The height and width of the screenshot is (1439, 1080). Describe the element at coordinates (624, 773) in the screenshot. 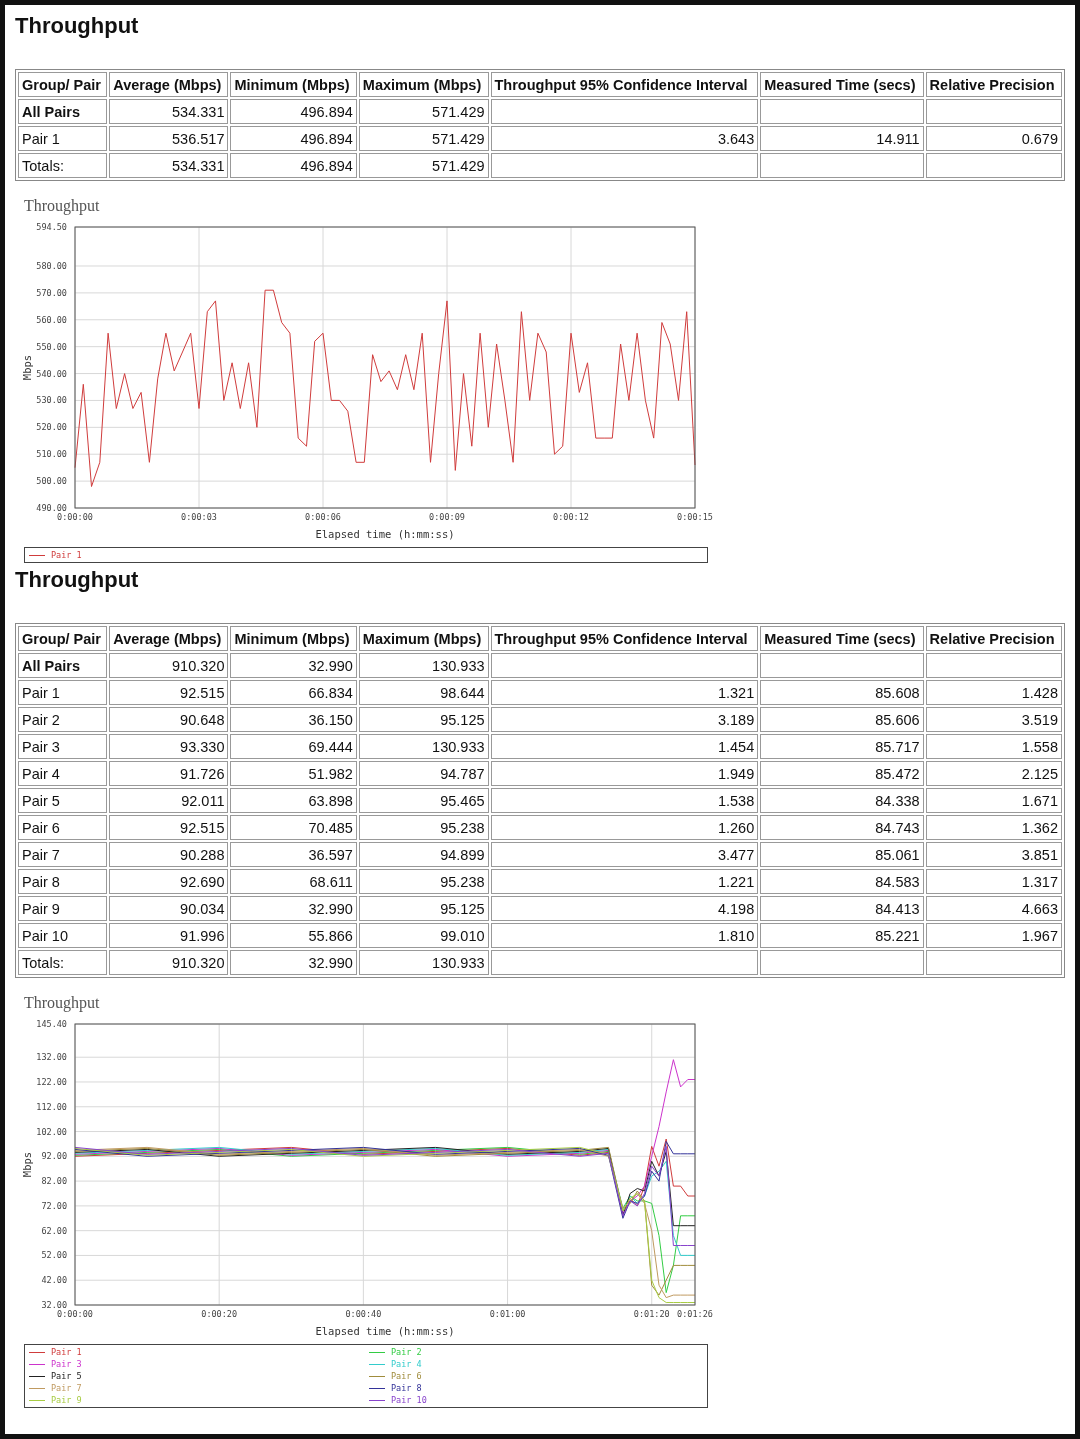

I see `table-cell: 1.949` at that location.